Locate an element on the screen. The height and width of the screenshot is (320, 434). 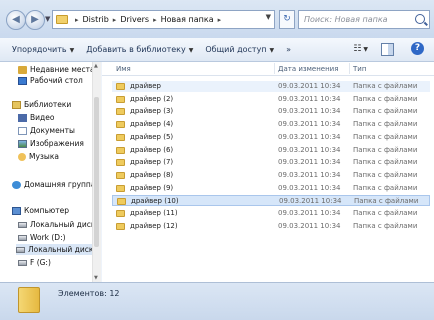
column-header-name: Имя is located at coordinates (123, 69).